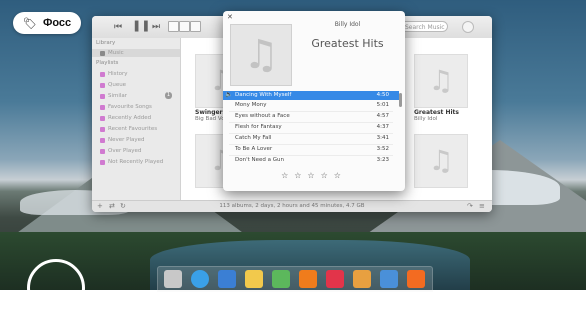 This screenshot has width=586, height=317. What do you see at coordinates (136, 162) in the screenshot?
I see `sidebar-item-label: Not Recently Played` at bounding box center [136, 162].